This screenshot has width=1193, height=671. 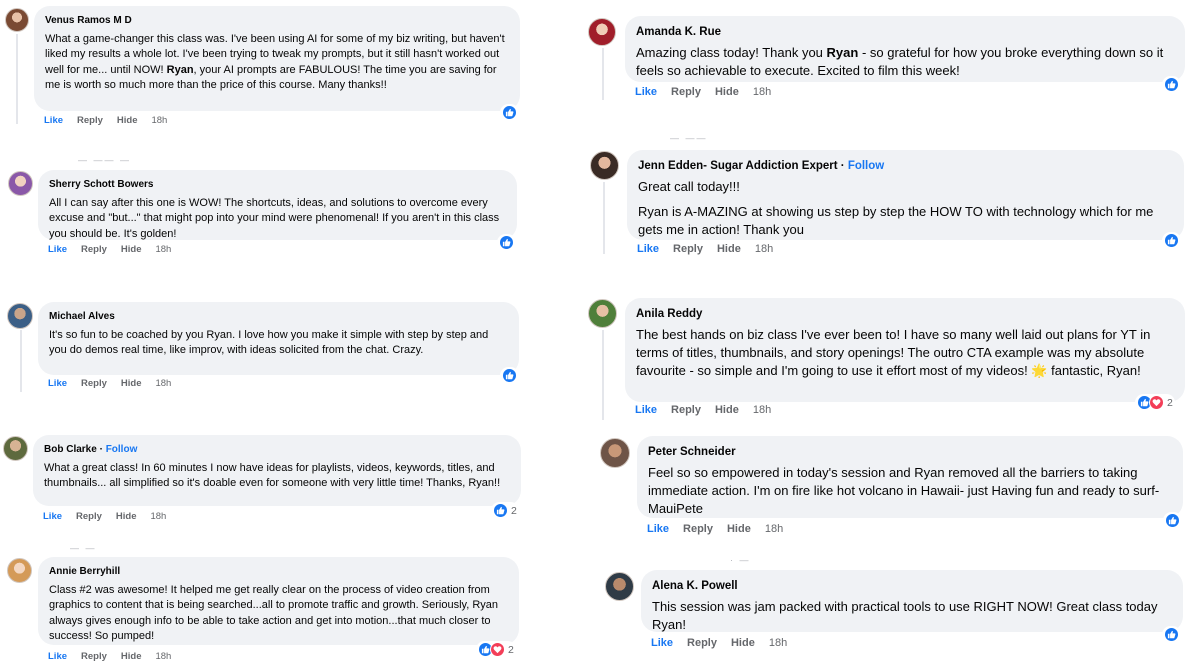 I want to click on comment-author: Sherry Schott Bowers, so click(x=277, y=185).